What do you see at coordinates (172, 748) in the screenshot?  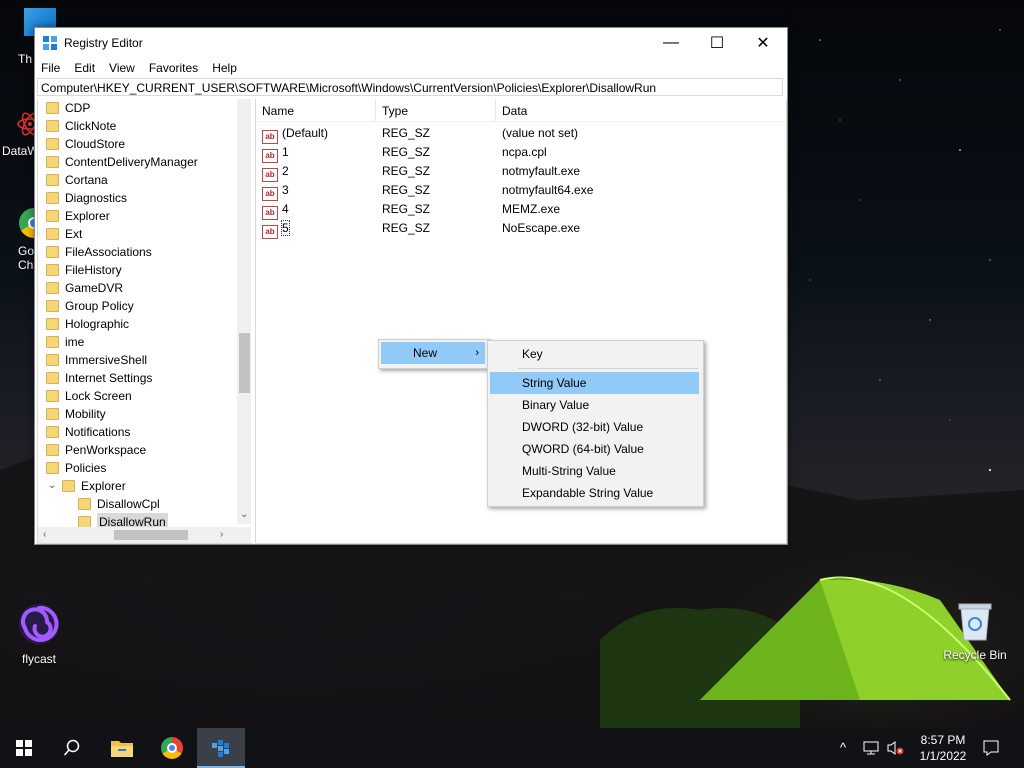 I see `taskbar-chrome` at bounding box center [172, 748].